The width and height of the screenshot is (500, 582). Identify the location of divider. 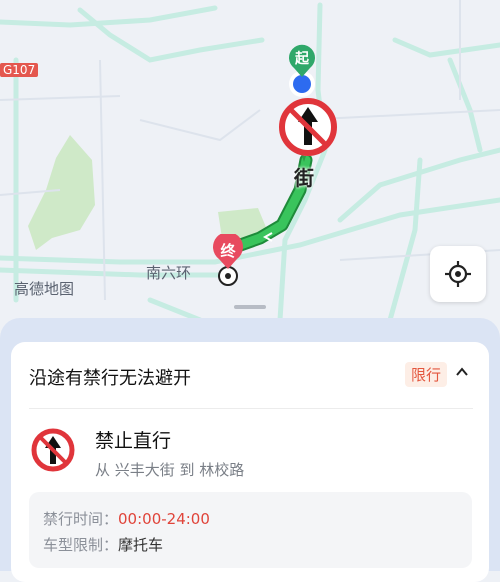
(251, 408).